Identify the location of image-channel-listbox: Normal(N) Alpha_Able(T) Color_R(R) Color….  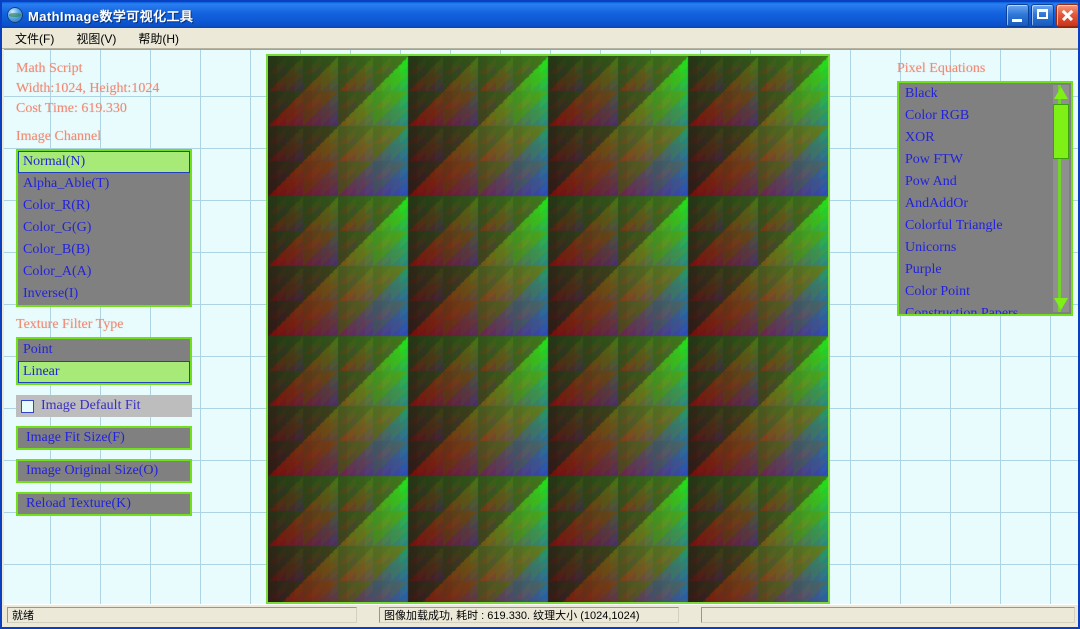
(104, 228).